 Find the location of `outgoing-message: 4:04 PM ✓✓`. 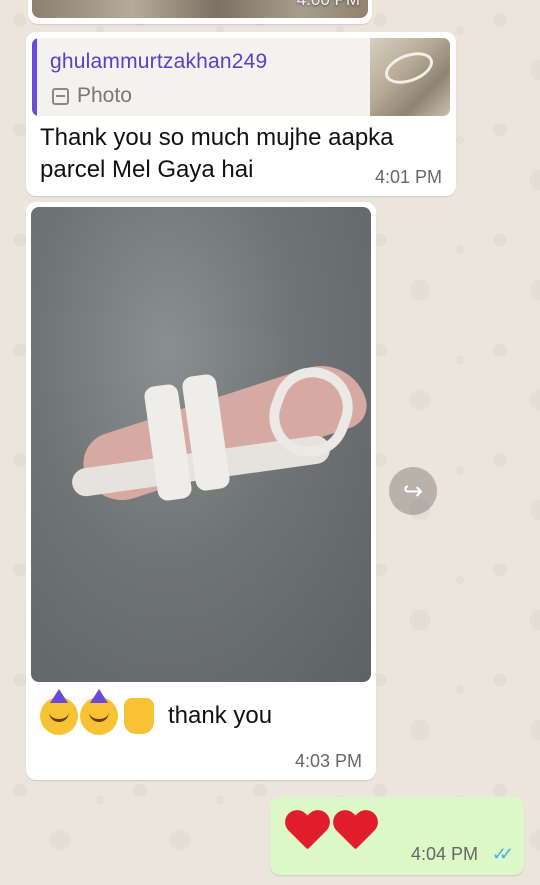

outgoing-message: 4:04 PM ✓✓ is located at coordinates (397, 836).